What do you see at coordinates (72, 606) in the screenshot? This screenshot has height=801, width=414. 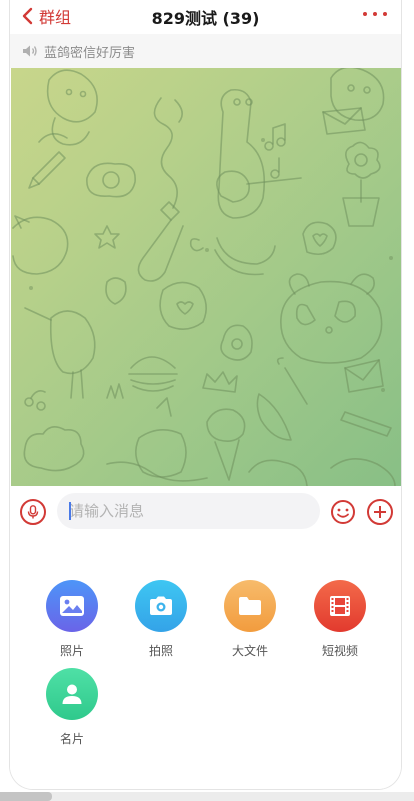 I see `image-icon` at bounding box center [72, 606].